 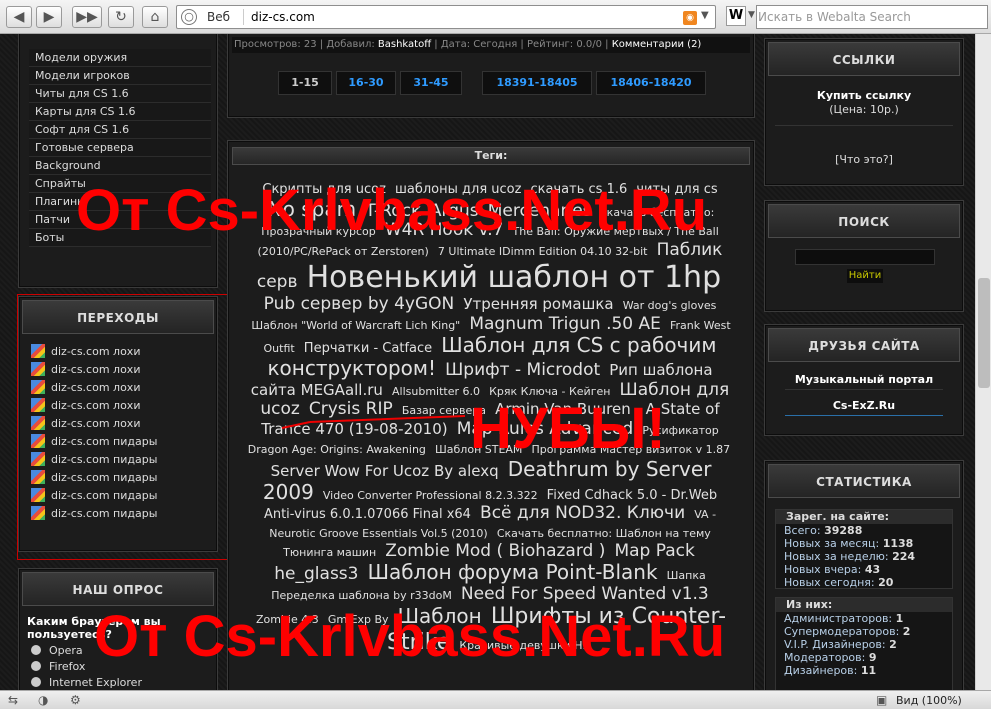 What do you see at coordinates (513, 572) in the screenshot?
I see `tag-link: Шаблон форума Point-Blank` at bounding box center [513, 572].